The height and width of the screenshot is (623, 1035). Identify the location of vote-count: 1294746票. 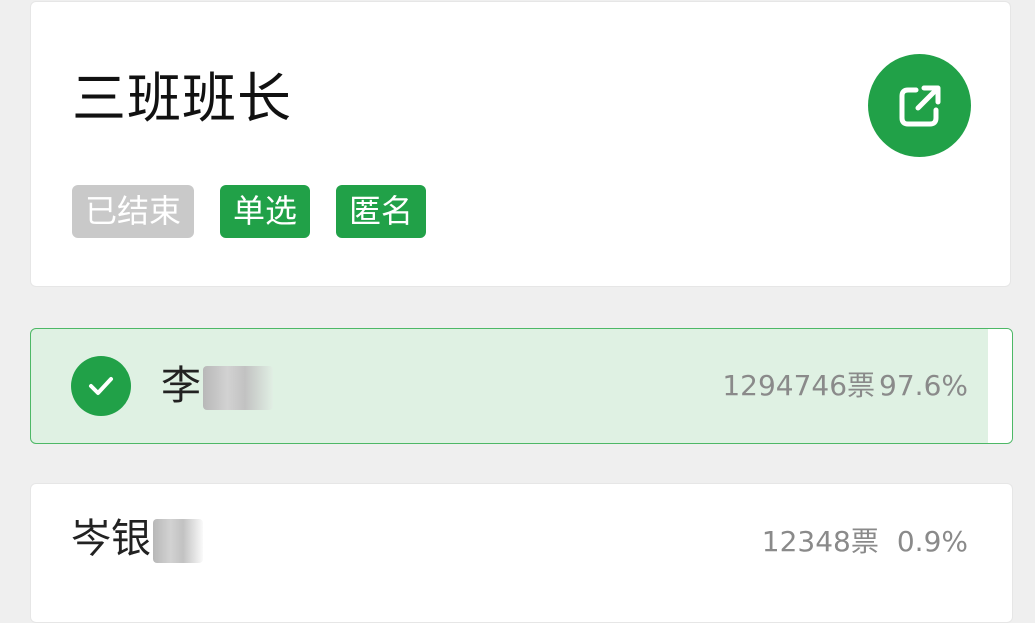
(799, 385).